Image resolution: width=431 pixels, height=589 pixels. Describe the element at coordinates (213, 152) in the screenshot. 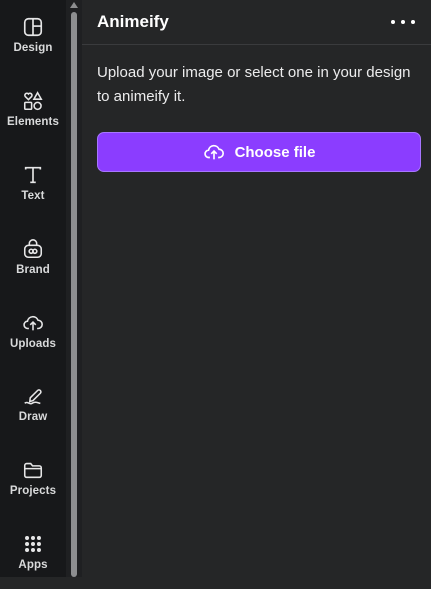

I see `cloud-upload-icon` at that location.